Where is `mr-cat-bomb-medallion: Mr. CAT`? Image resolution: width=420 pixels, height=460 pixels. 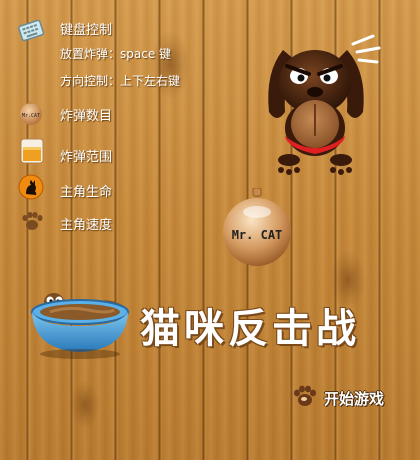
mr-cat-bomb-medallion: Mr. CAT is located at coordinates (257, 227).